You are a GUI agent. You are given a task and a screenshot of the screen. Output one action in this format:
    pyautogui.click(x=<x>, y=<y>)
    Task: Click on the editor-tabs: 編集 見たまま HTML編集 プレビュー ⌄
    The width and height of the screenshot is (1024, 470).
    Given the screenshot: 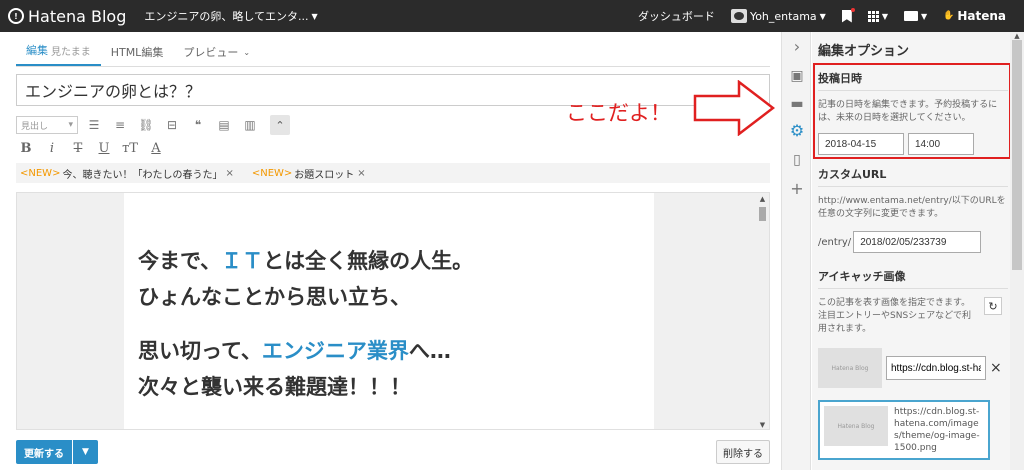 What is the action you would take?
    pyautogui.click(x=138, y=53)
    